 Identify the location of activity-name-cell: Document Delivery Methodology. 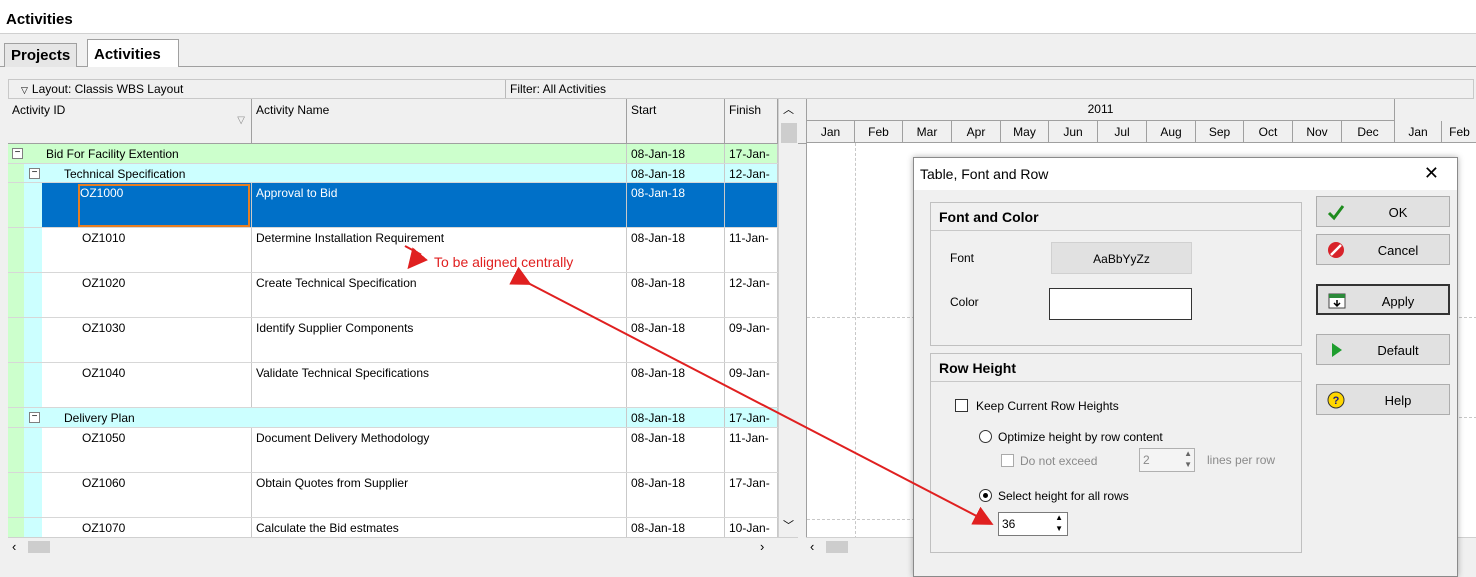
(439, 450).